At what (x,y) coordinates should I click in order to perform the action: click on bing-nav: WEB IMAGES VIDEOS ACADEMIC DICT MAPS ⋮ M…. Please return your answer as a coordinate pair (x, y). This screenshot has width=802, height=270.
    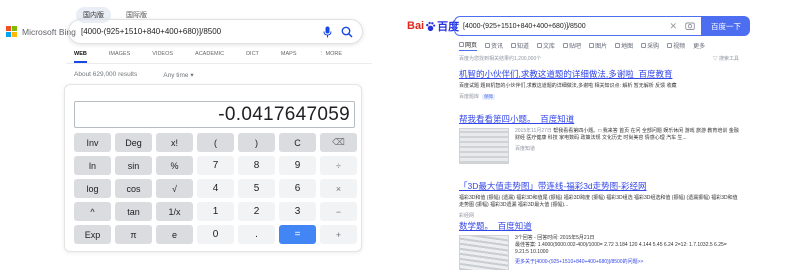
    Looking at the image, I should click on (208, 57).